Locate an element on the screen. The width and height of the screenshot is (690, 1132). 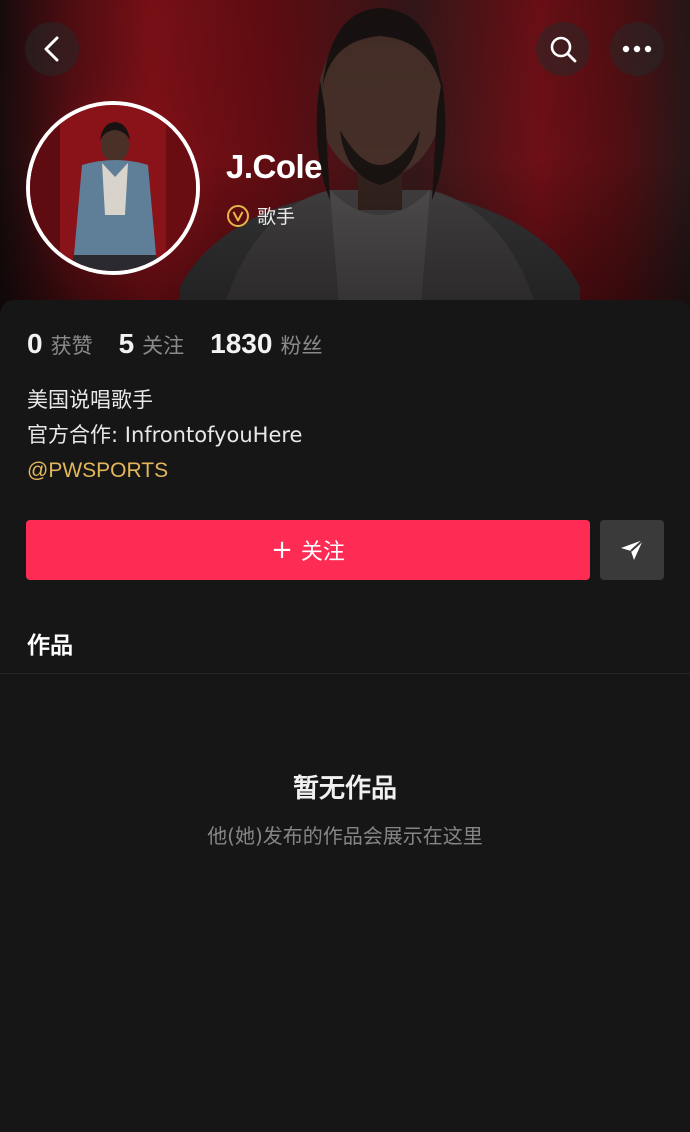
stat-likes-label: 获赞 is located at coordinates (71, 346).